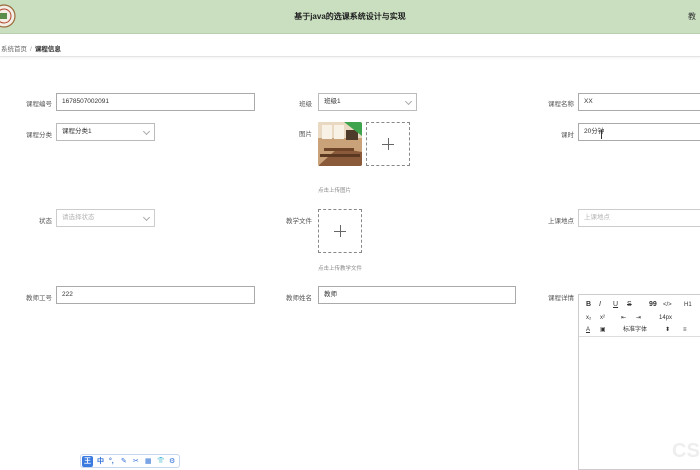  What do you see at coordinates (588, 330) in the screenshot?
I see `font-color-button: A` at bounding box center [588, 330].